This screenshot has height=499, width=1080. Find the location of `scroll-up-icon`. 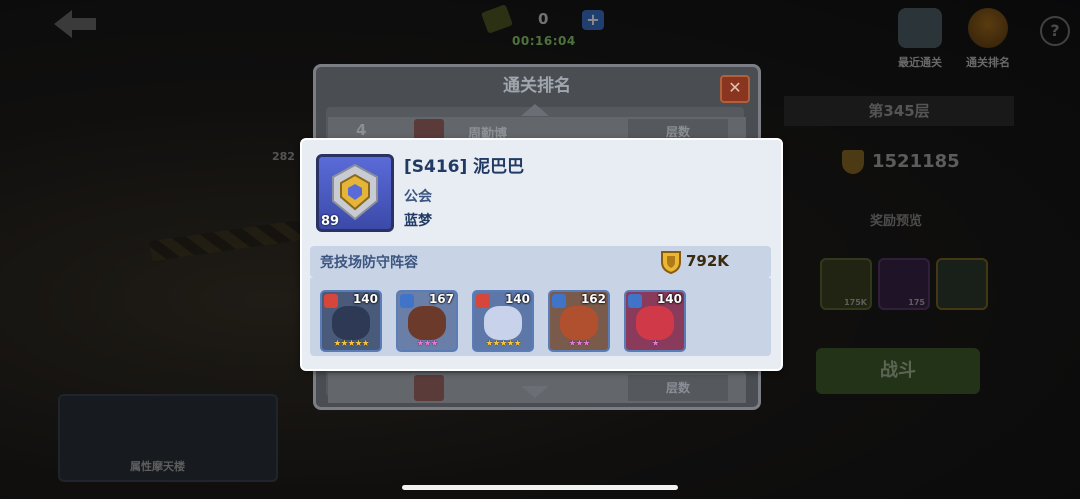

scroll-up-icon is located at coordinates (535, 110).